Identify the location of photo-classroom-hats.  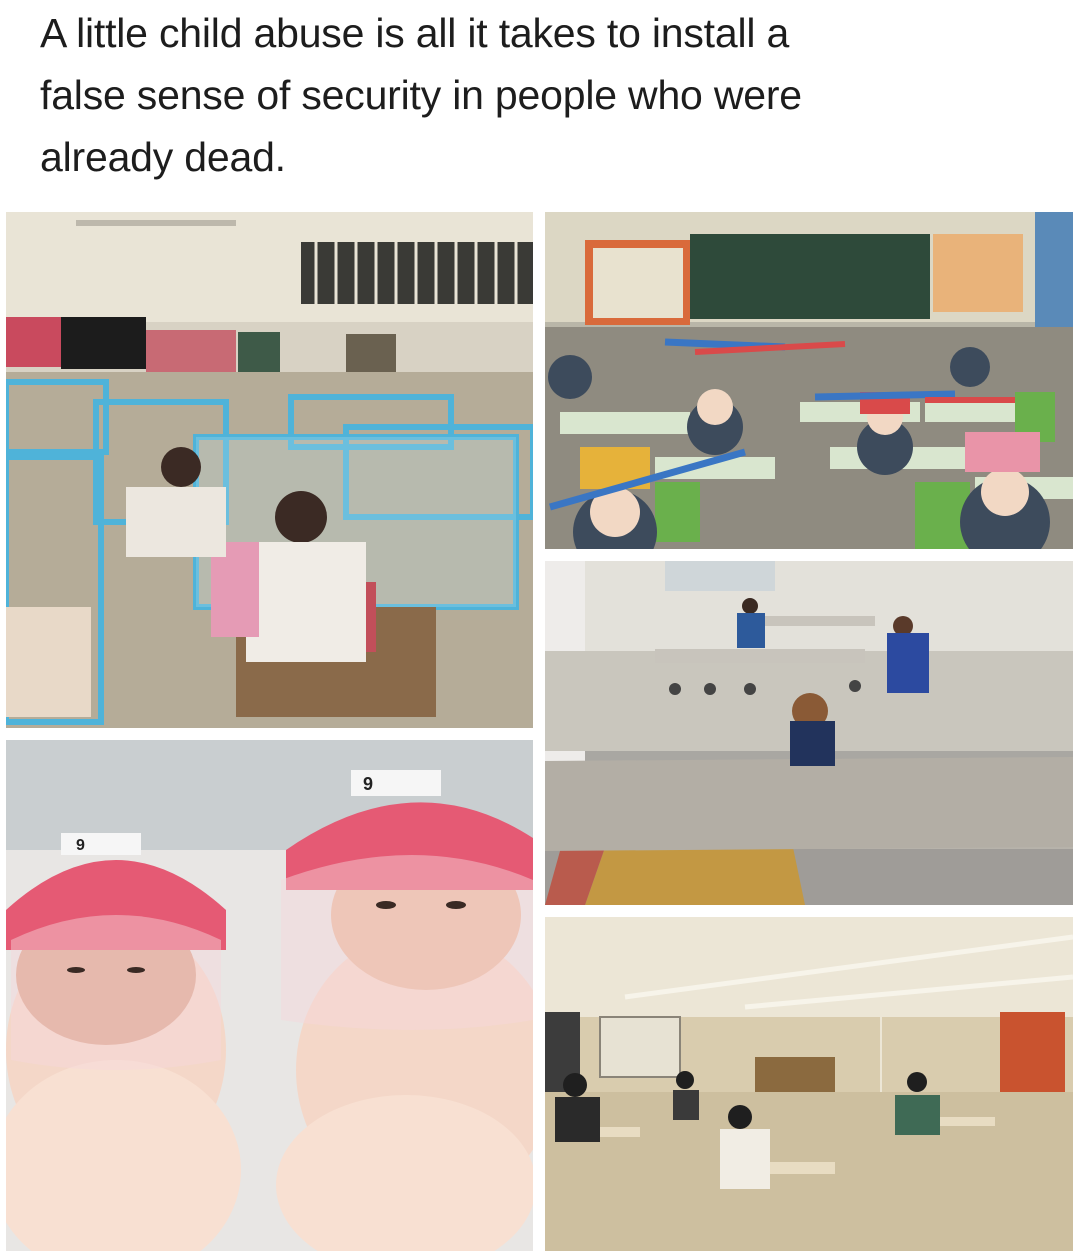
(809, 380).